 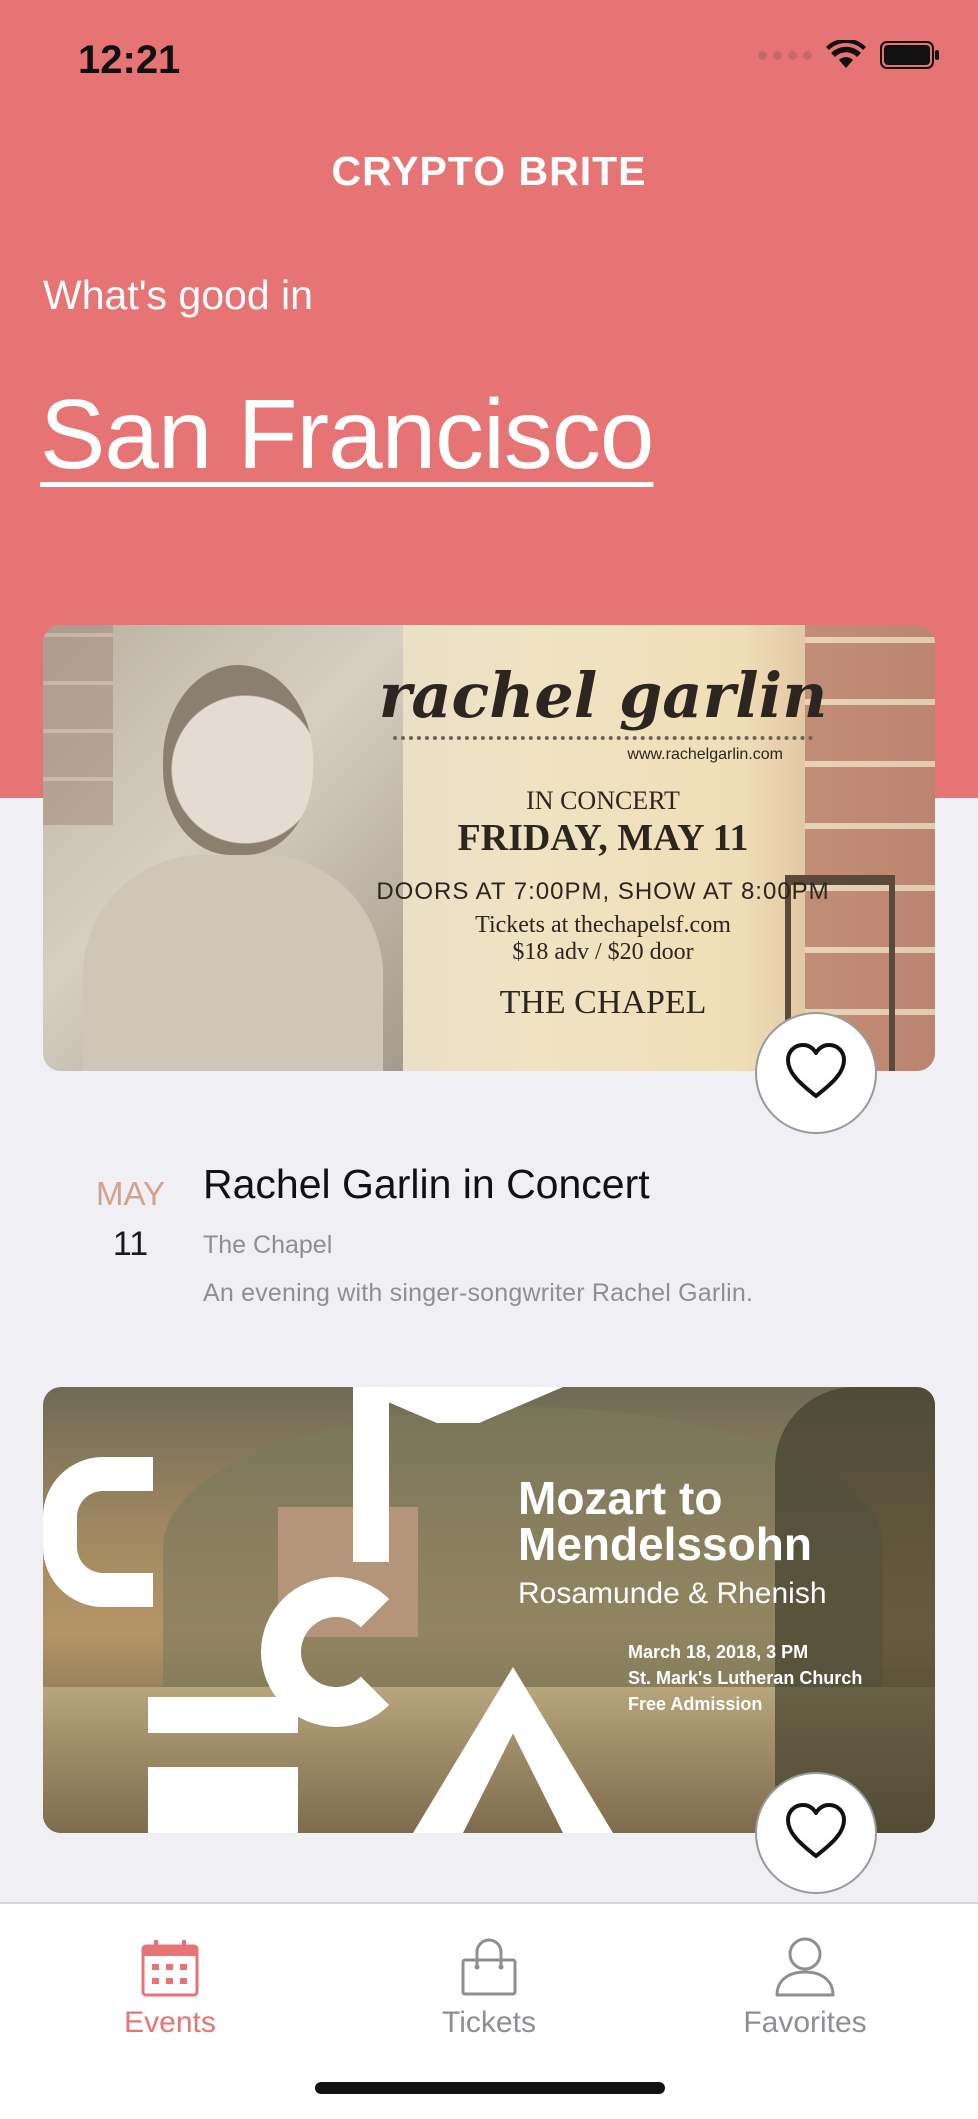 I want to click on poster-title: Mozart to, so click(x=620, y=1498).